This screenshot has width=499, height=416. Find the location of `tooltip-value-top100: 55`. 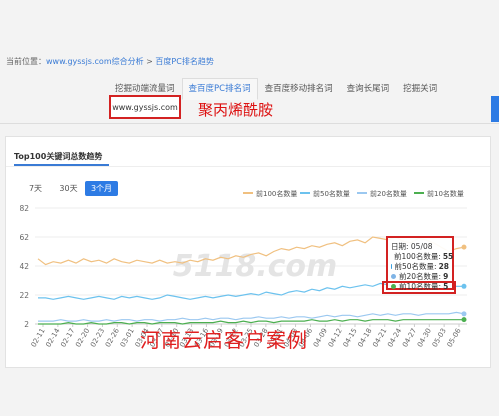

tooltip-value-top100: 55 is located at coordinates (448, 256).